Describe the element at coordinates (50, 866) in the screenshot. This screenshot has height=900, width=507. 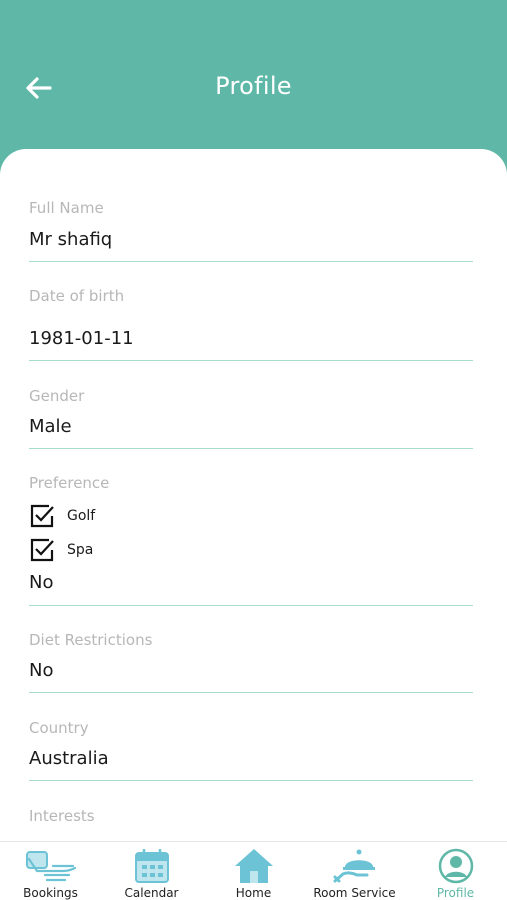
I see `bookings-icon` at that location.